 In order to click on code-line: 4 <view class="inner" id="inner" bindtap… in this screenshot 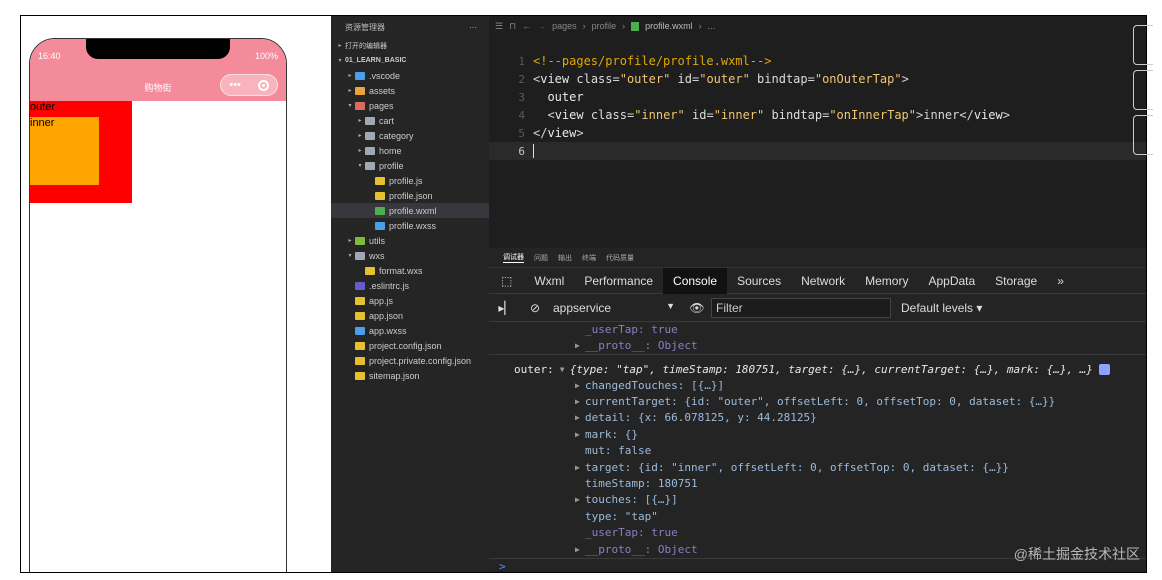, I will do `click(817, 115)`.